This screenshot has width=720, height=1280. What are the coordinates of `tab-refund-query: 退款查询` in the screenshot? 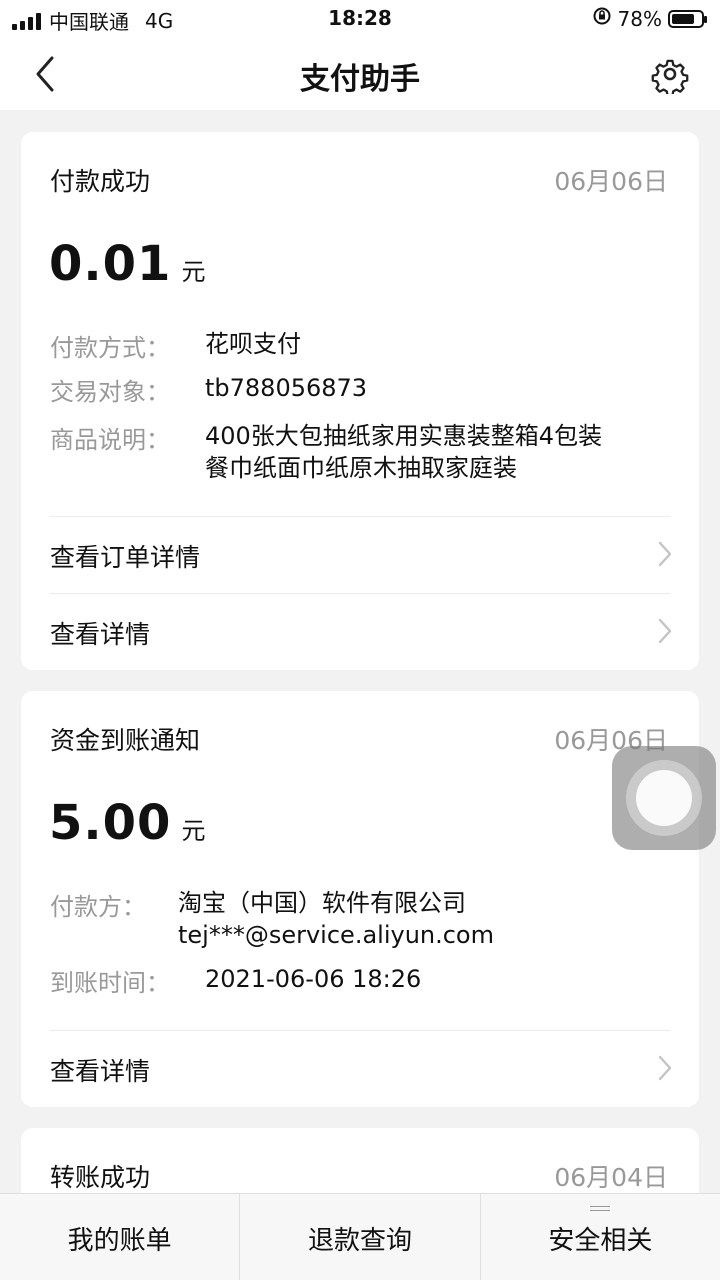 It's located at (359, 1237).